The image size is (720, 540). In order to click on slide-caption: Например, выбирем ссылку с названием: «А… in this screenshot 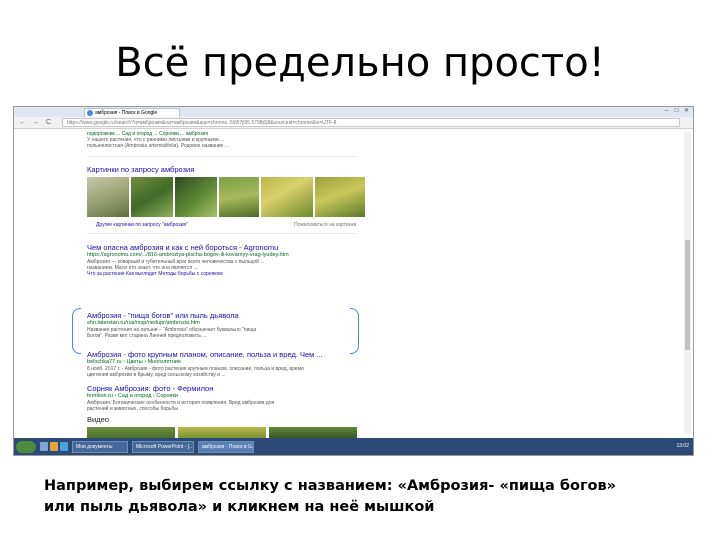, I will do `click(369, 497)`.